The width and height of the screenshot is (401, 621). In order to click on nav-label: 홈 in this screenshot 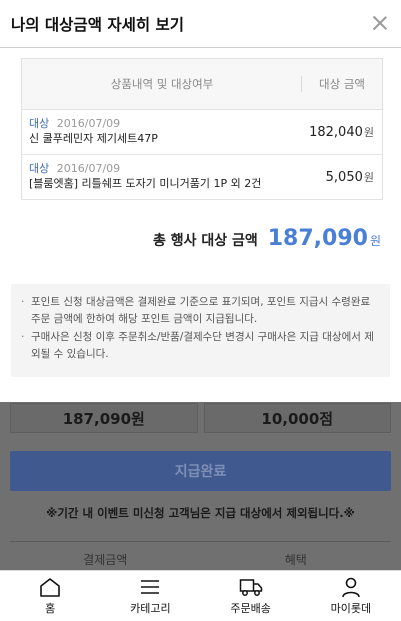, I will do `click(50, 608)`.